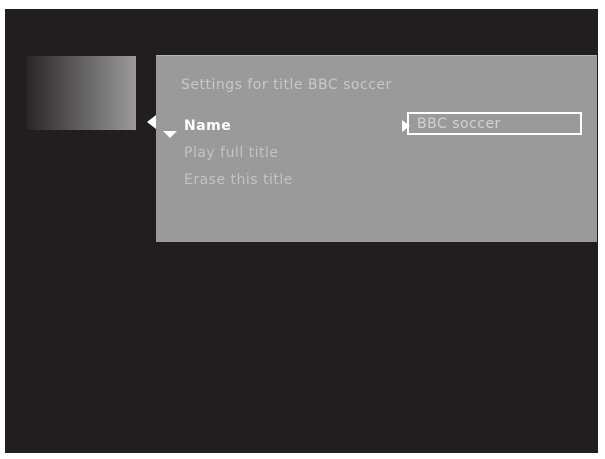  Describe the element at coordinates (238, 180) in the screenshot. I see `menu-item-erase-title: Erase this title` at that location.